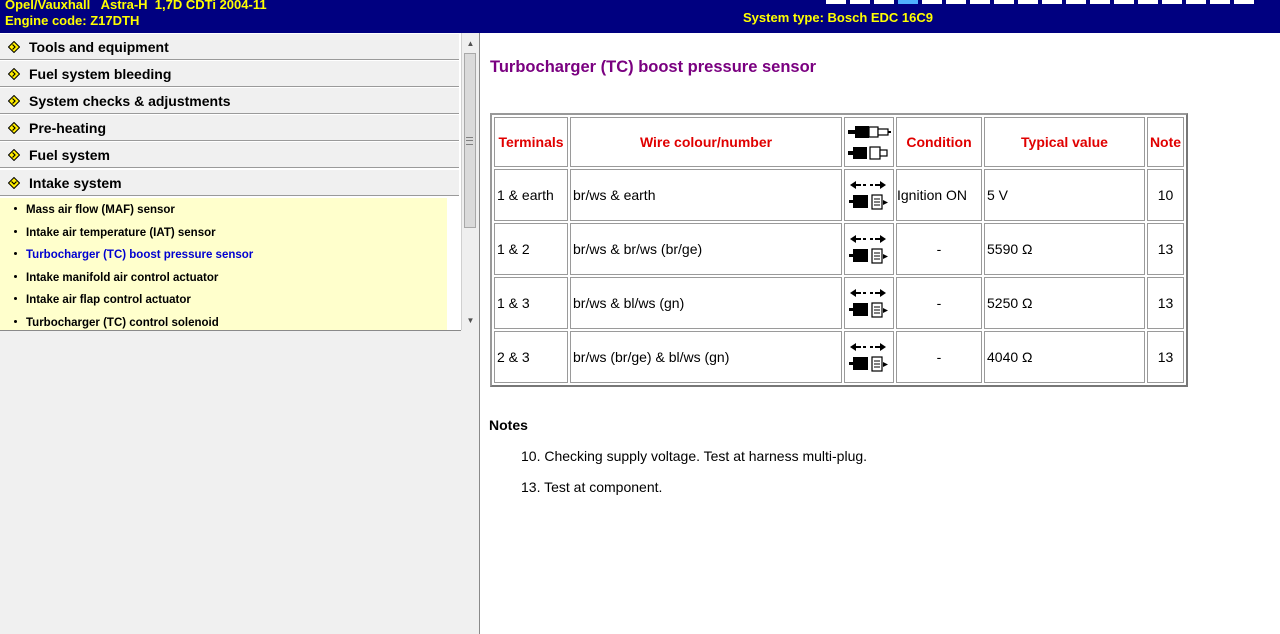 Image resolution: width=1280 pixels, height=634 pixels. What do you see at coordinates (69, 154) in the screenshot?
I see `nav-category-label: Fuel system` at bounding box center [69, 154].